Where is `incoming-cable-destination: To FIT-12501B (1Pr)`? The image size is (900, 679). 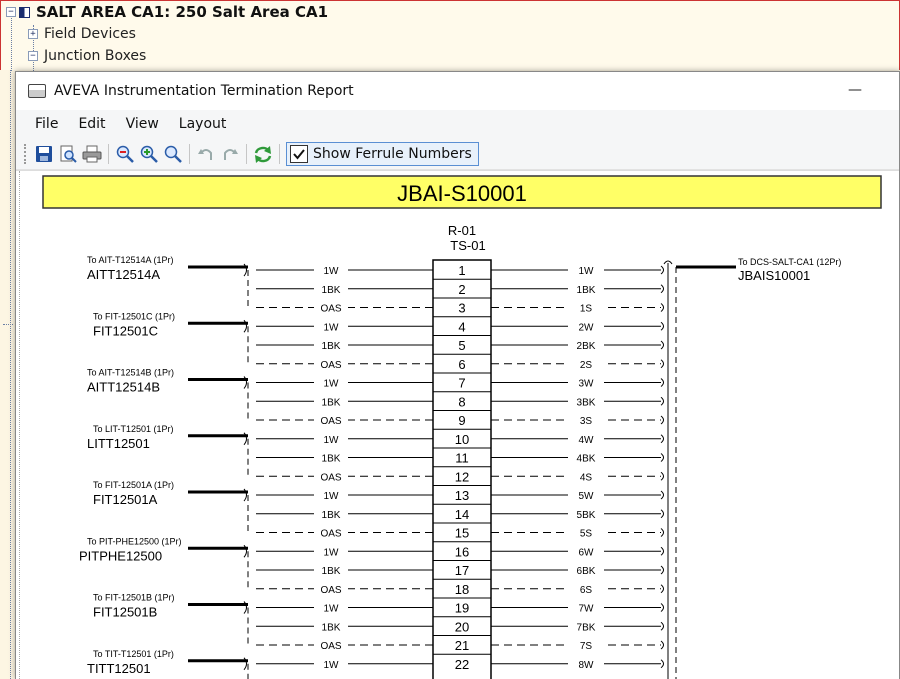 incoming-cable-destination: To FIT-12501B (1Pr) is located at coordinates (134, 598).